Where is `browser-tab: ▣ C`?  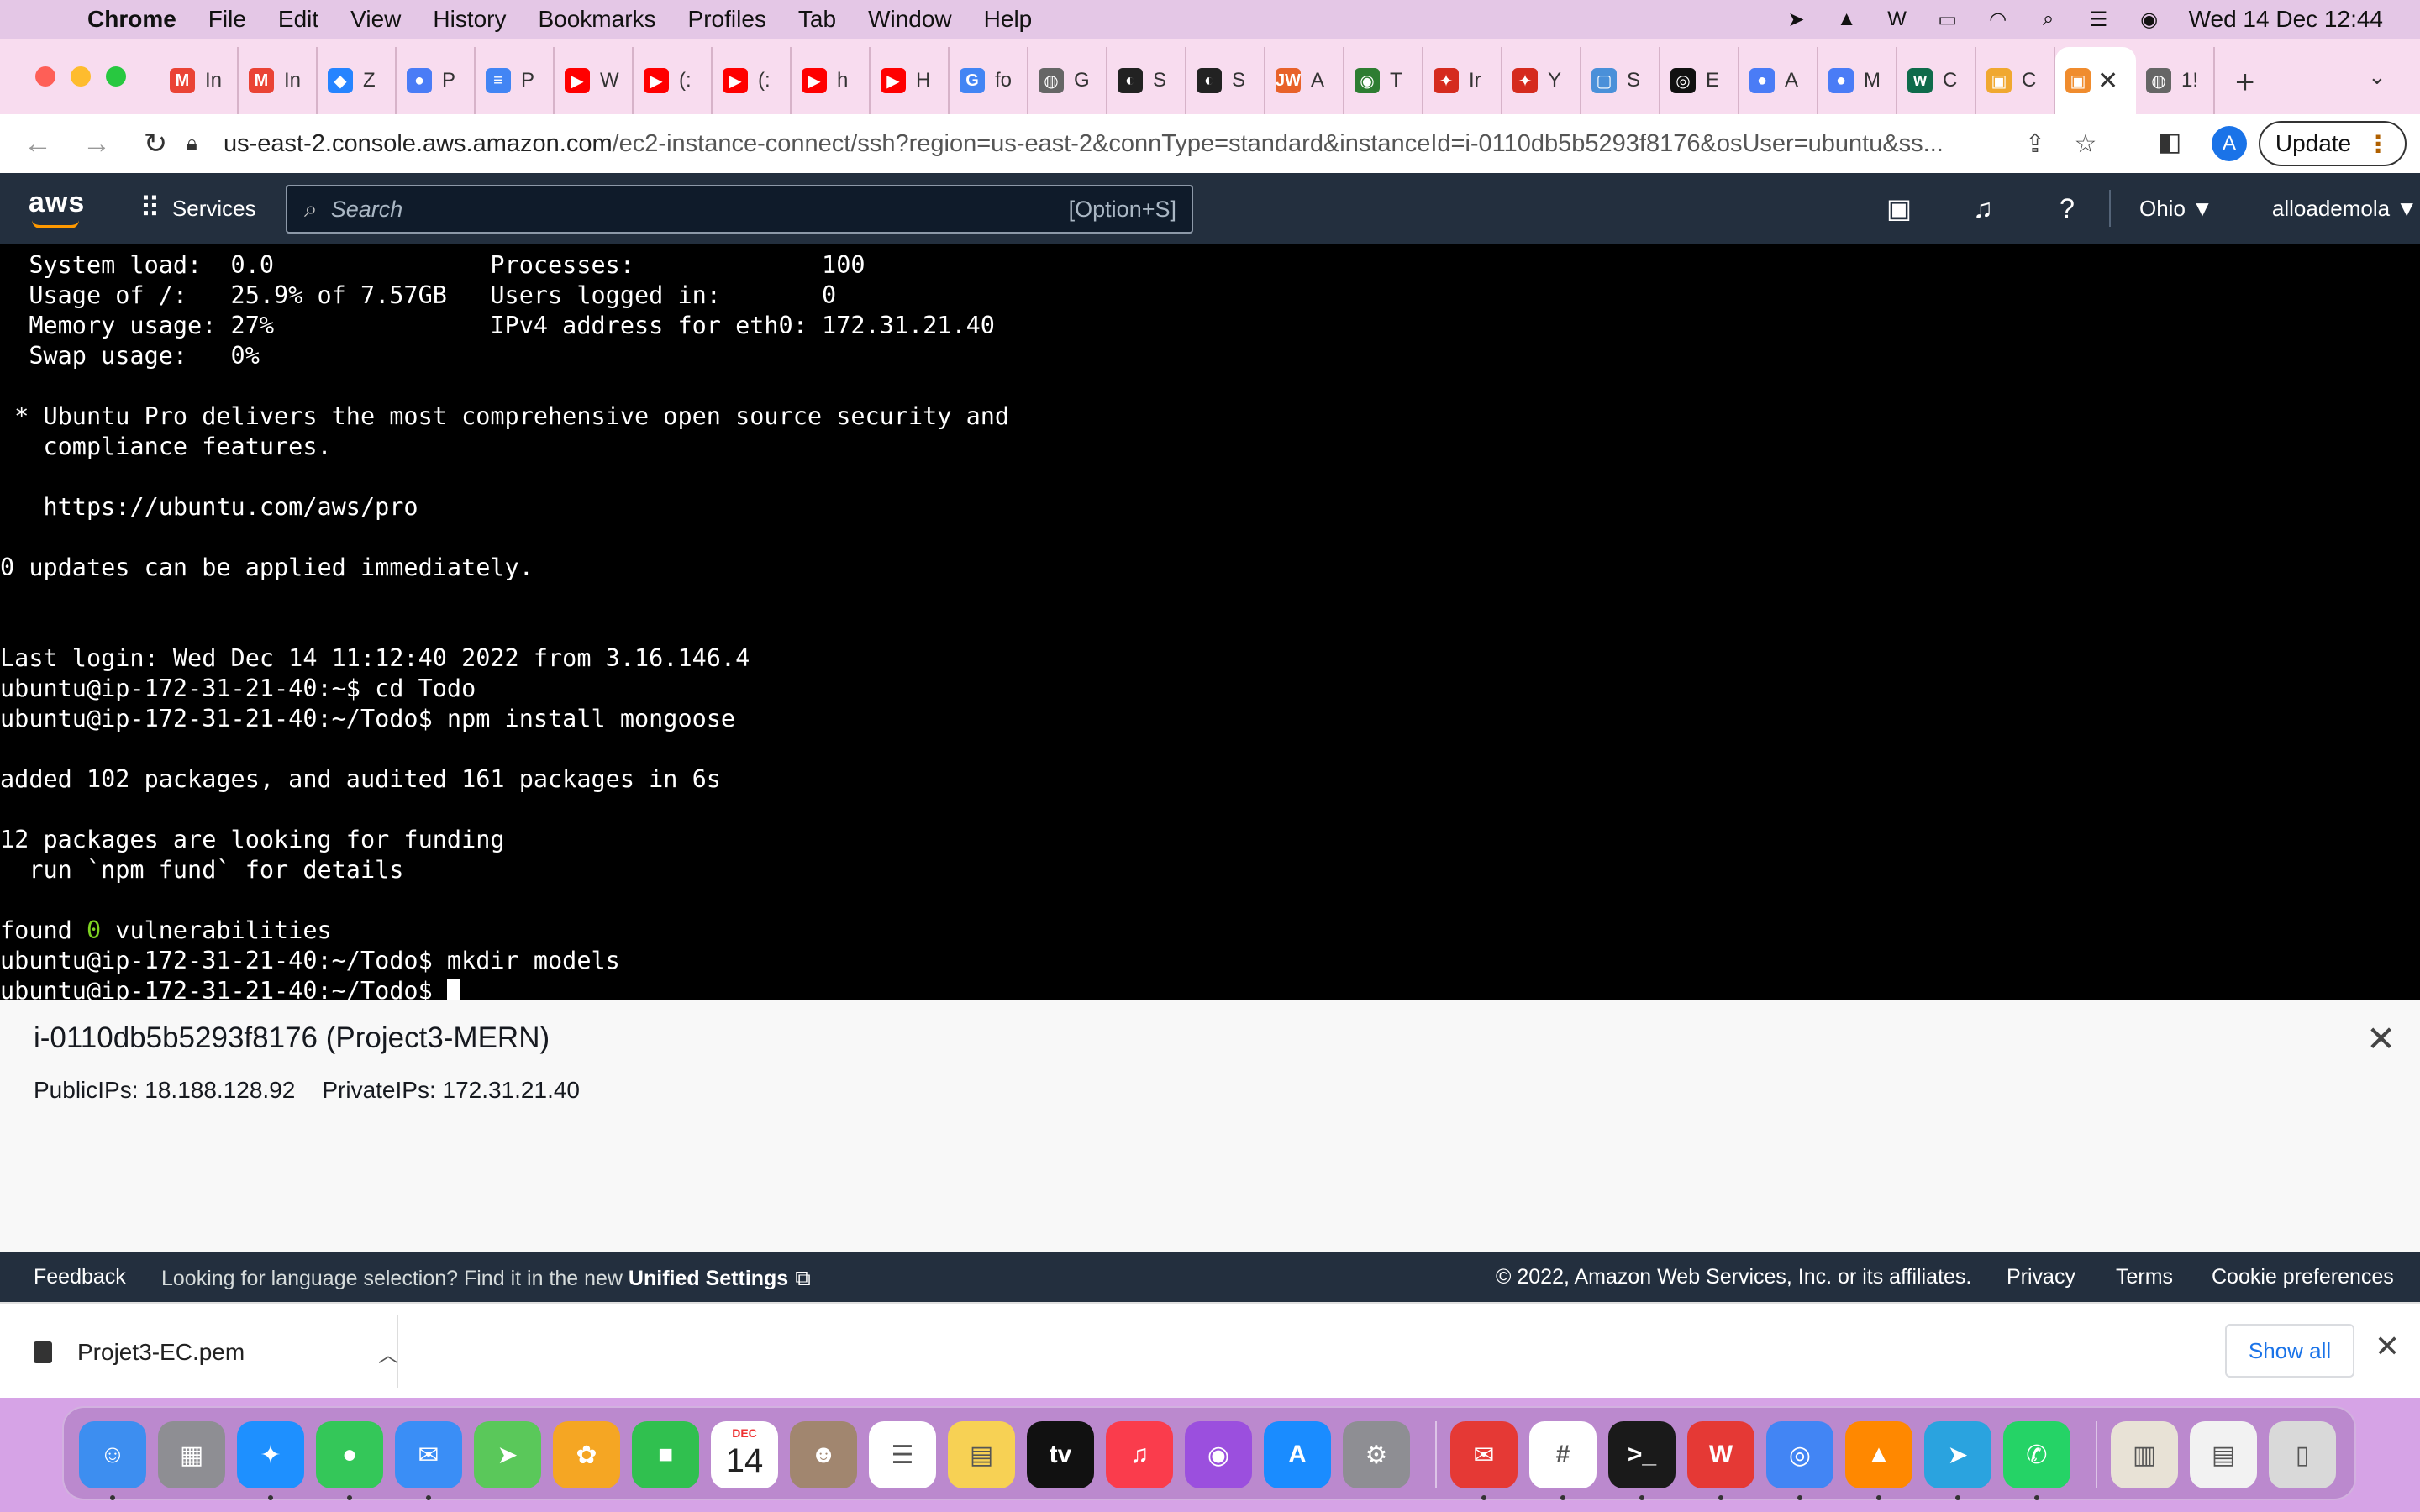
browser-tab: ▣ C is located at coordinates (2015, 80).